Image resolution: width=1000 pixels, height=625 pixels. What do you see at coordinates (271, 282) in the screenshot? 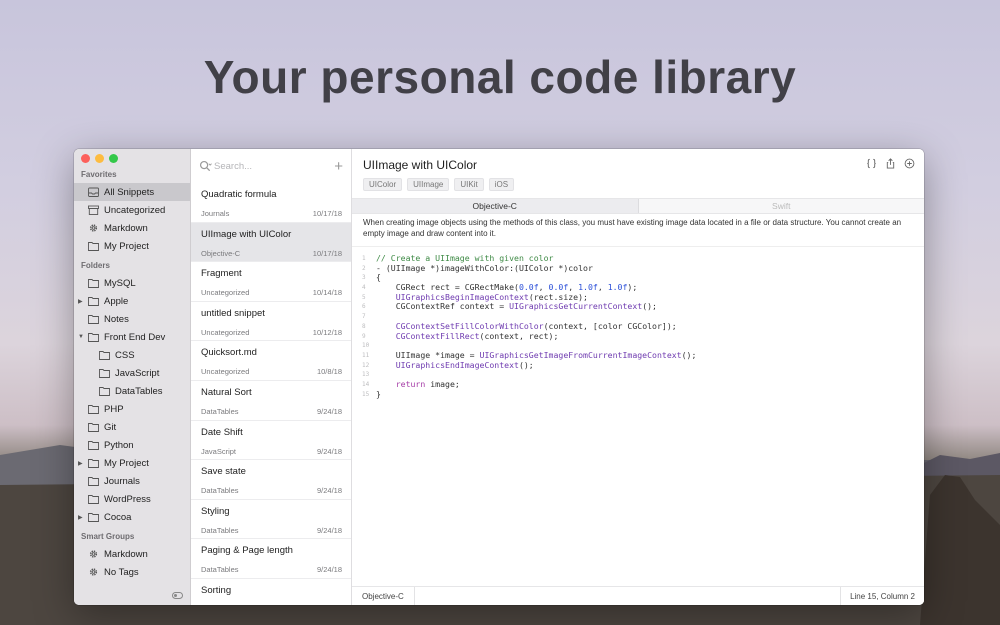
I see `snippet-list-item: Fragment Uncategorized 10/14/18` at bounding box center [271, 282].